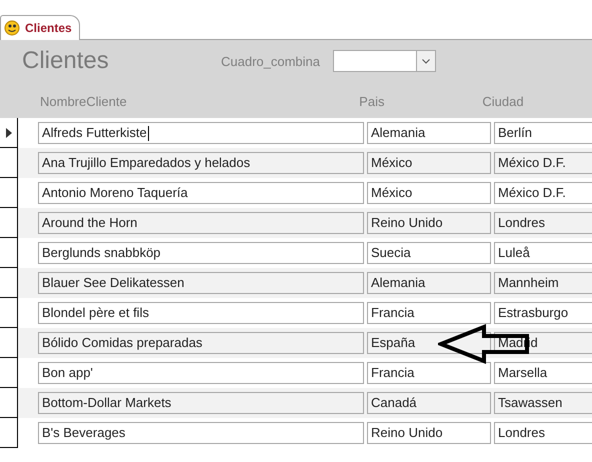 Image resolution: width=592 pixels, height=462 pixels. What do you see at coordinates (271, 61) in the screenshot?
I see `combo-label: Cuadro_combina` at bounding box center [271, 61].